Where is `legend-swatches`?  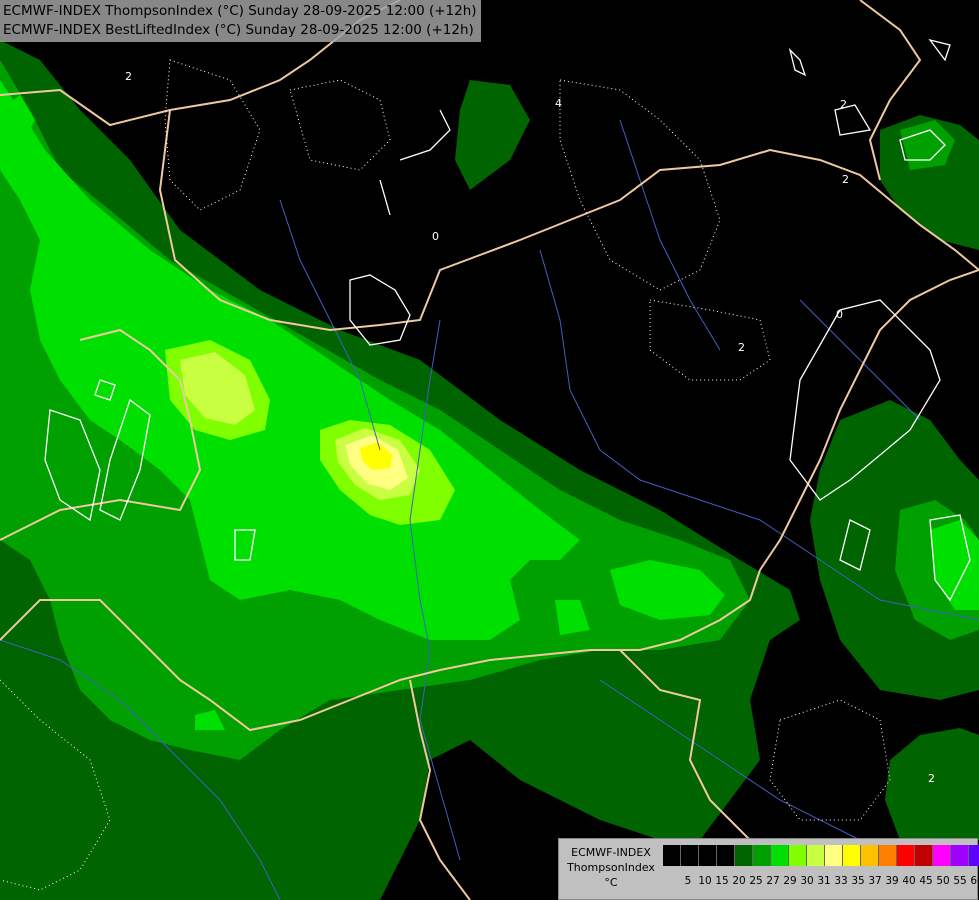
legend-swatches is located at coordinates (821, 856).